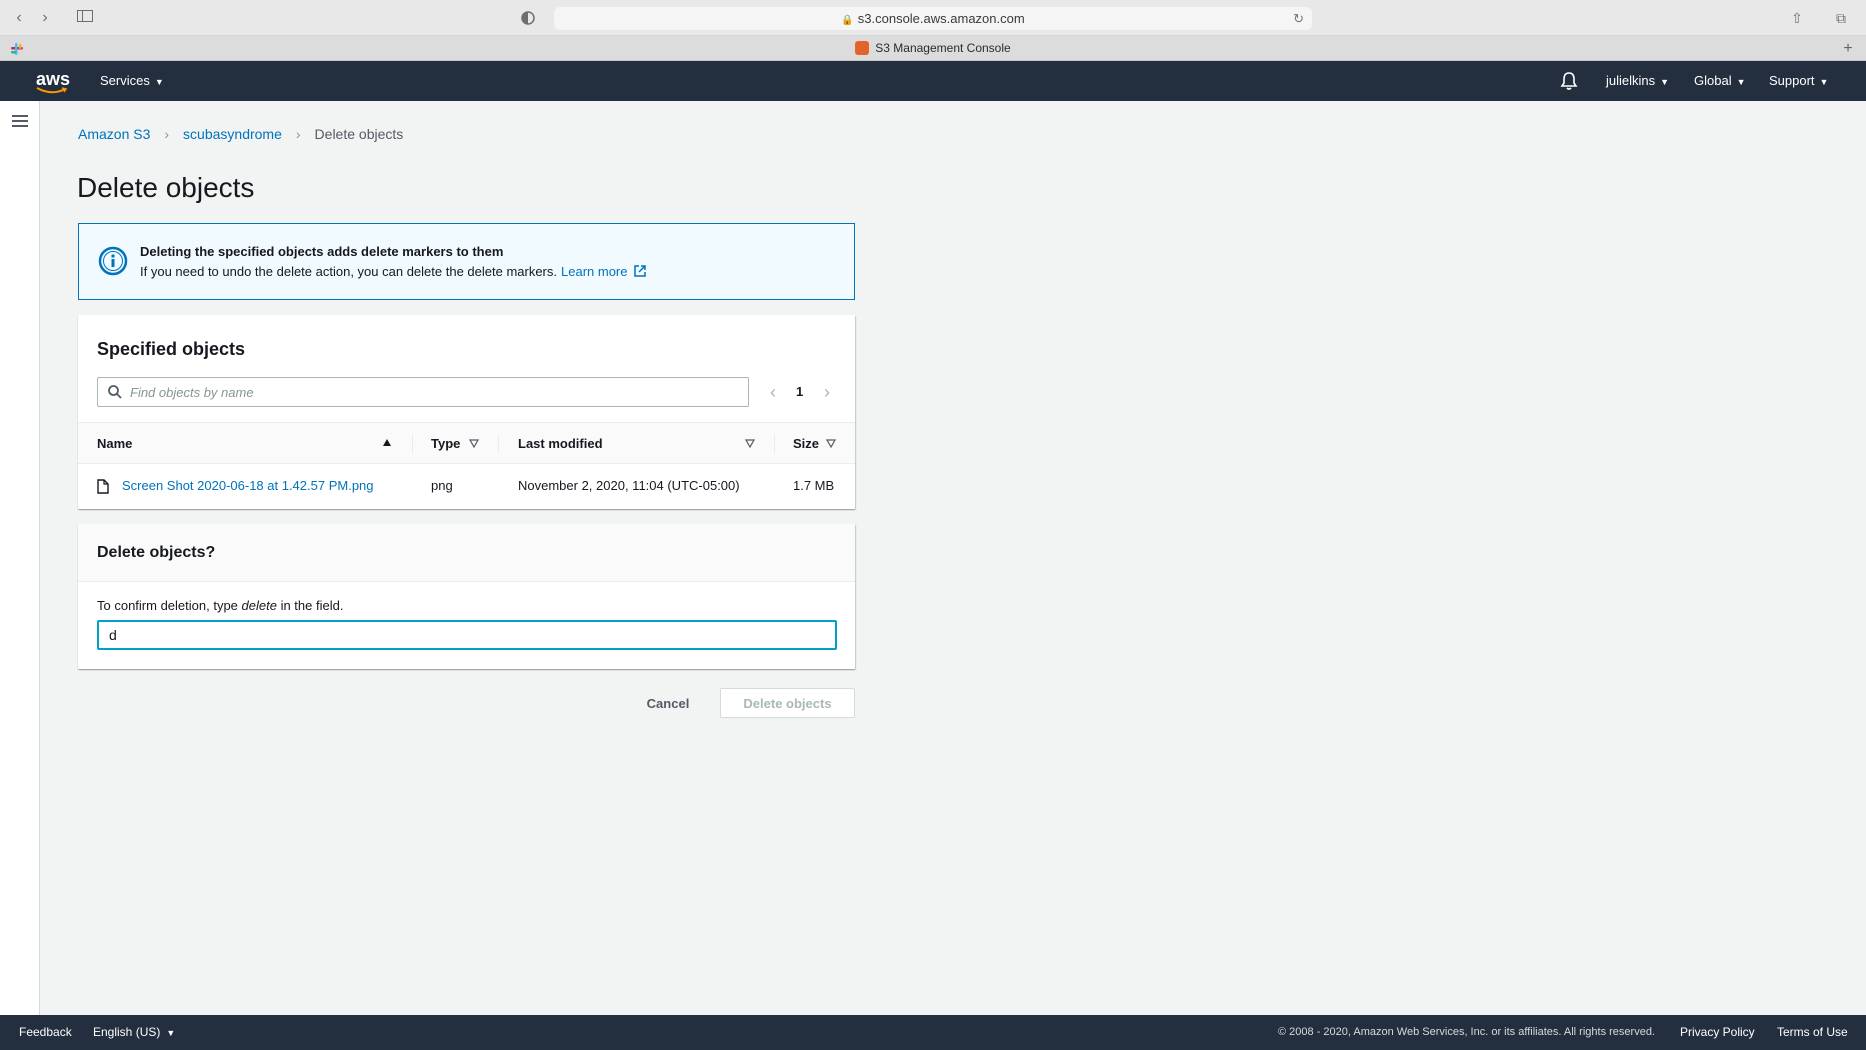 This screenshot has width=1866, height=1050. I want to click on confirm-label-before: To confirm deletion, type, so click(167, 605).